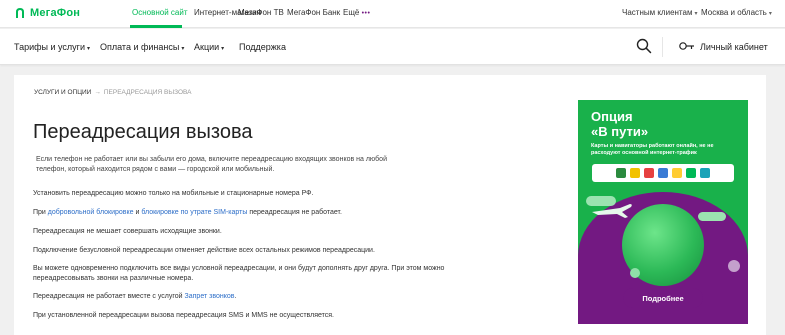  What do you see at coordinates (91, 212) in the screenshot?
I see `link-voluntary-blocking: добровольной блокировке` at bounding box center [91, 212].